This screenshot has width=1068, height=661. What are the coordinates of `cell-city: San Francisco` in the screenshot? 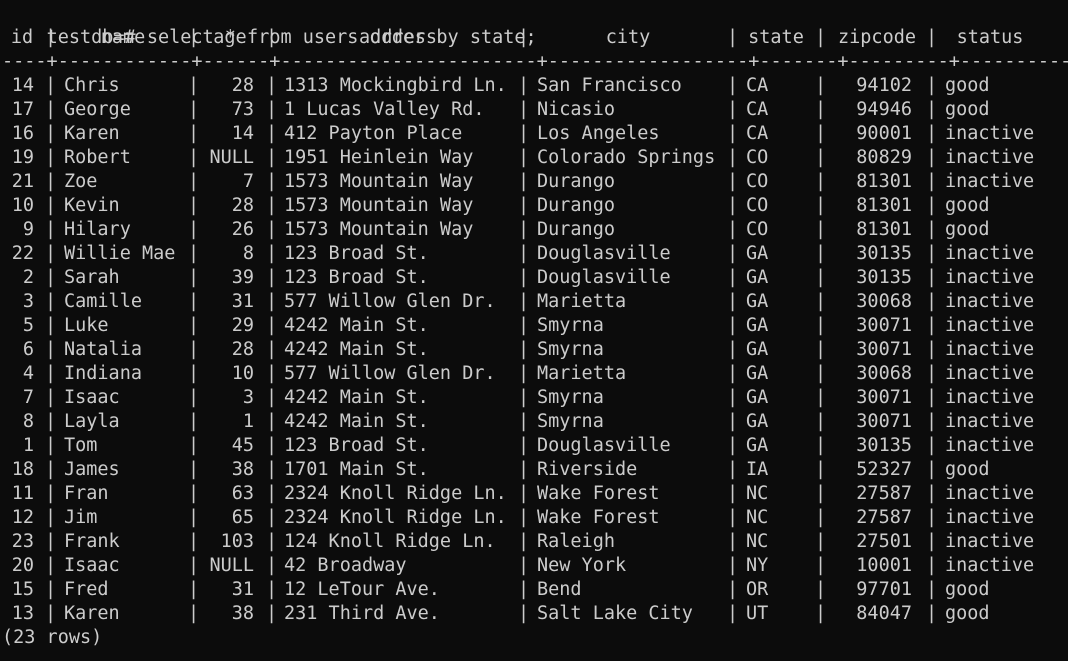 It's located at (609, 85).